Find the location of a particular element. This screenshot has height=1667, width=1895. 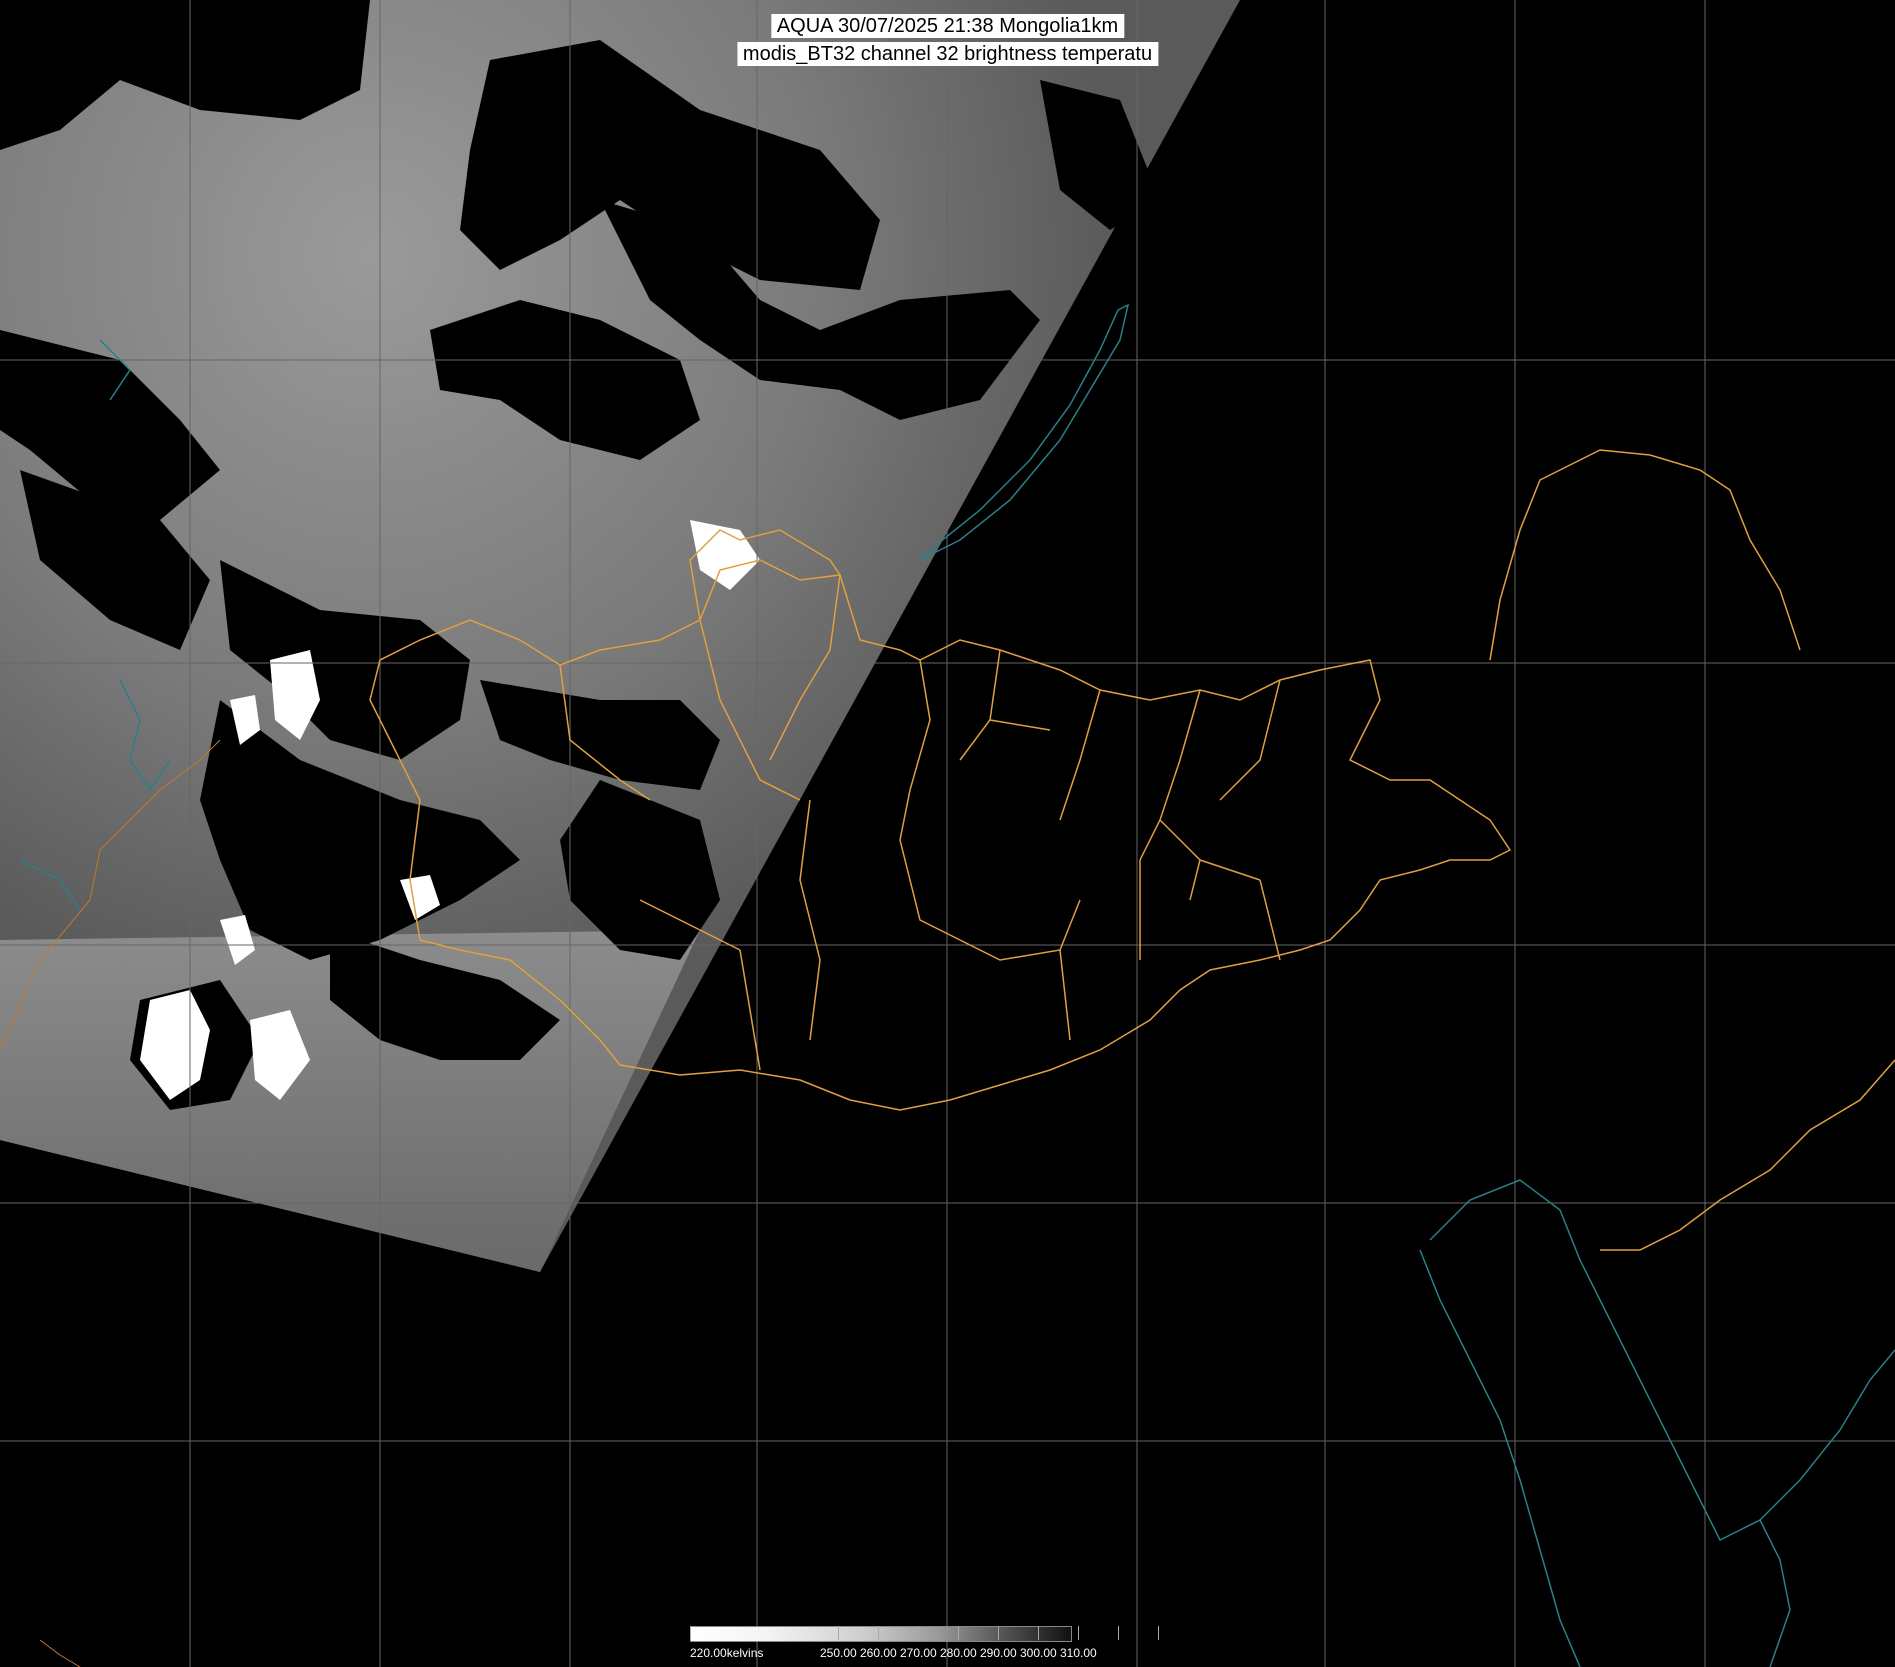

lower-east-coast is located at coordinates (1775, 1593).